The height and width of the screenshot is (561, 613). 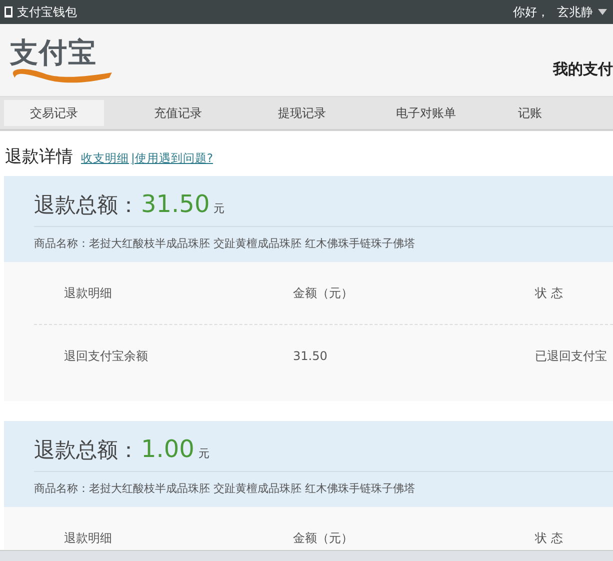 I want to click on greeting: 你好，, so click(x=531, y=12).